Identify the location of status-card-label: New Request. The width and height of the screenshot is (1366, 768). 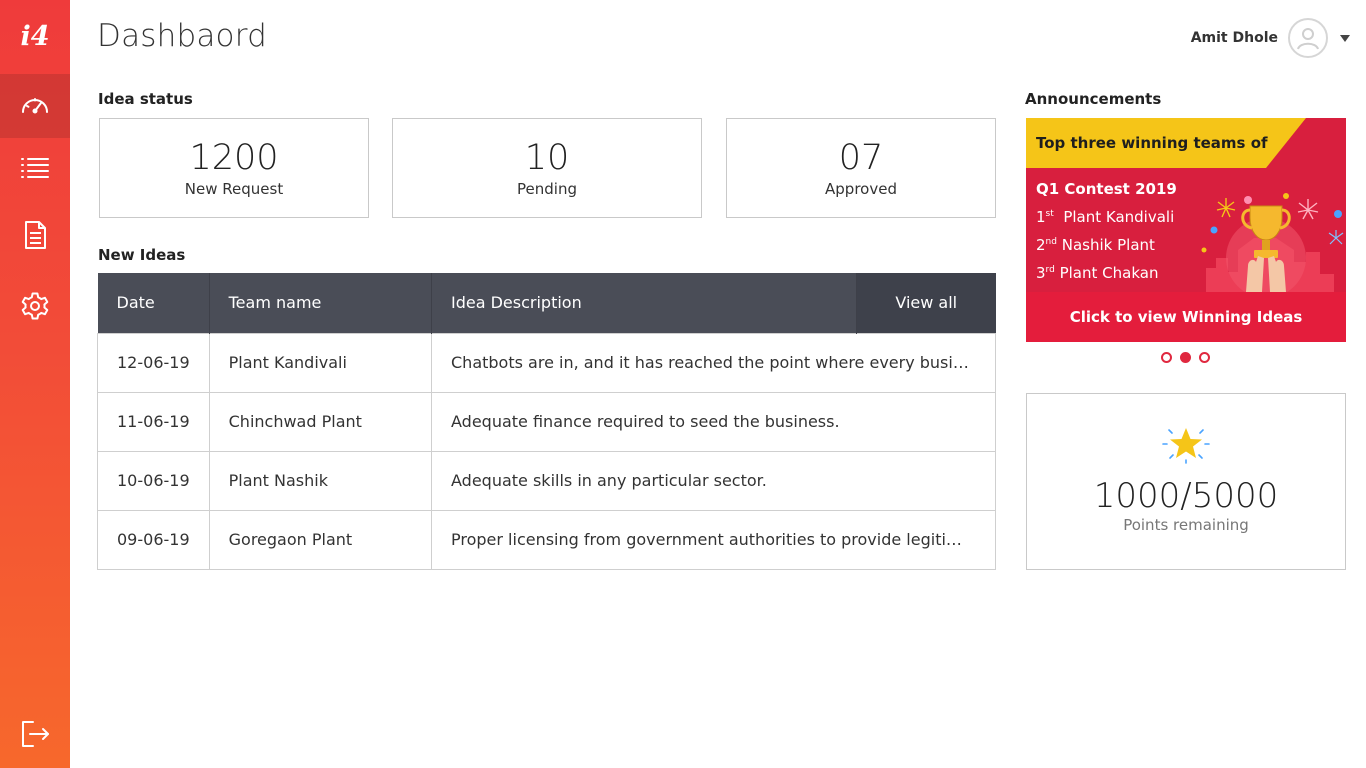
(234, 189).